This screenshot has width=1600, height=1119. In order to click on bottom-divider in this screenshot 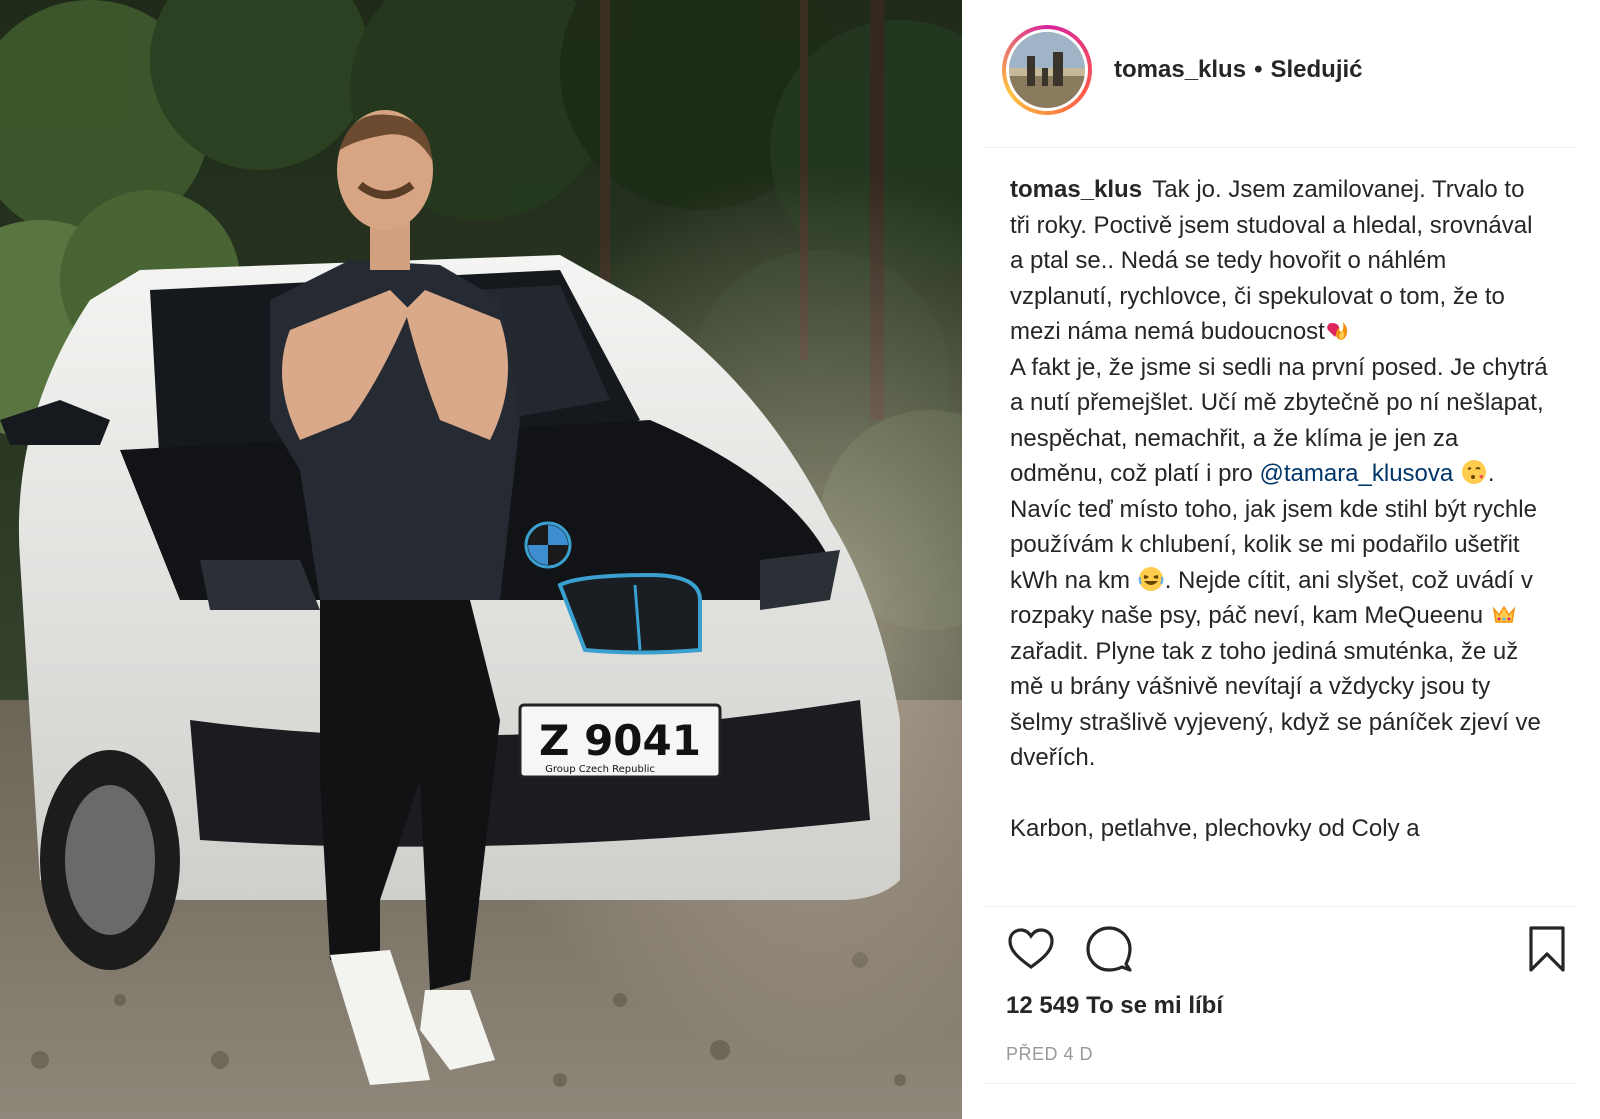, I will do `click(1281, 1083)`.